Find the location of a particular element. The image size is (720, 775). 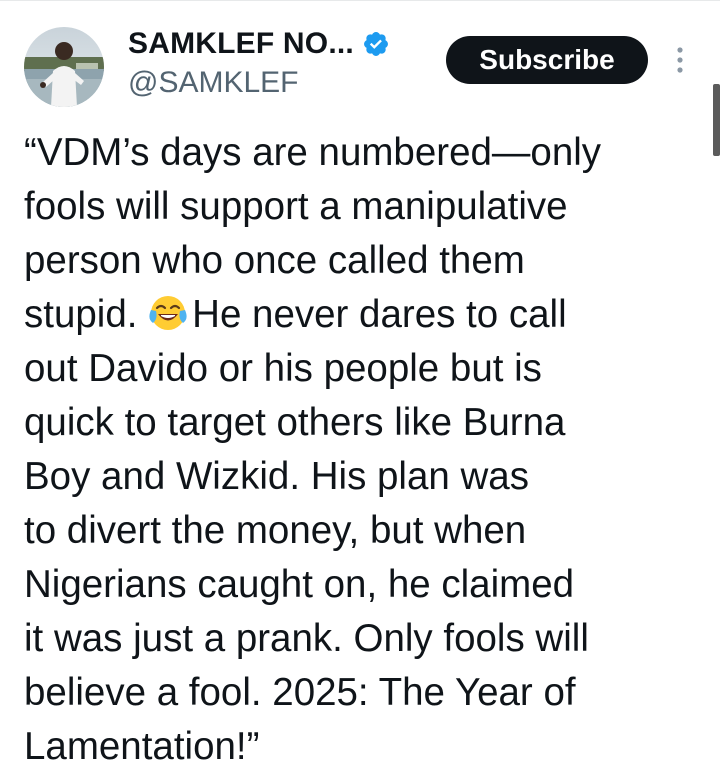

tweet-line-segment: stupid. is located at coordinates (81, 314).